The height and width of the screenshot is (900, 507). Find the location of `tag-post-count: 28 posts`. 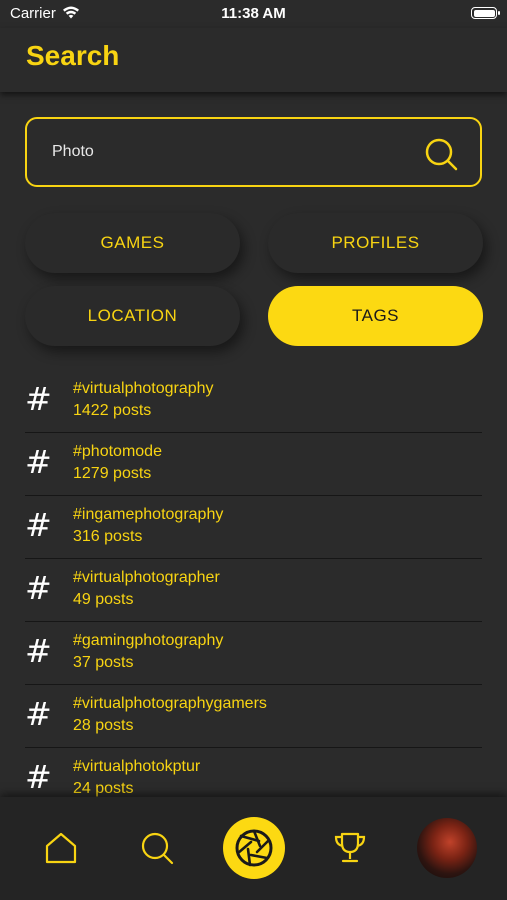

tag-post-count: 28 posts is located at coordinates (103, 725).